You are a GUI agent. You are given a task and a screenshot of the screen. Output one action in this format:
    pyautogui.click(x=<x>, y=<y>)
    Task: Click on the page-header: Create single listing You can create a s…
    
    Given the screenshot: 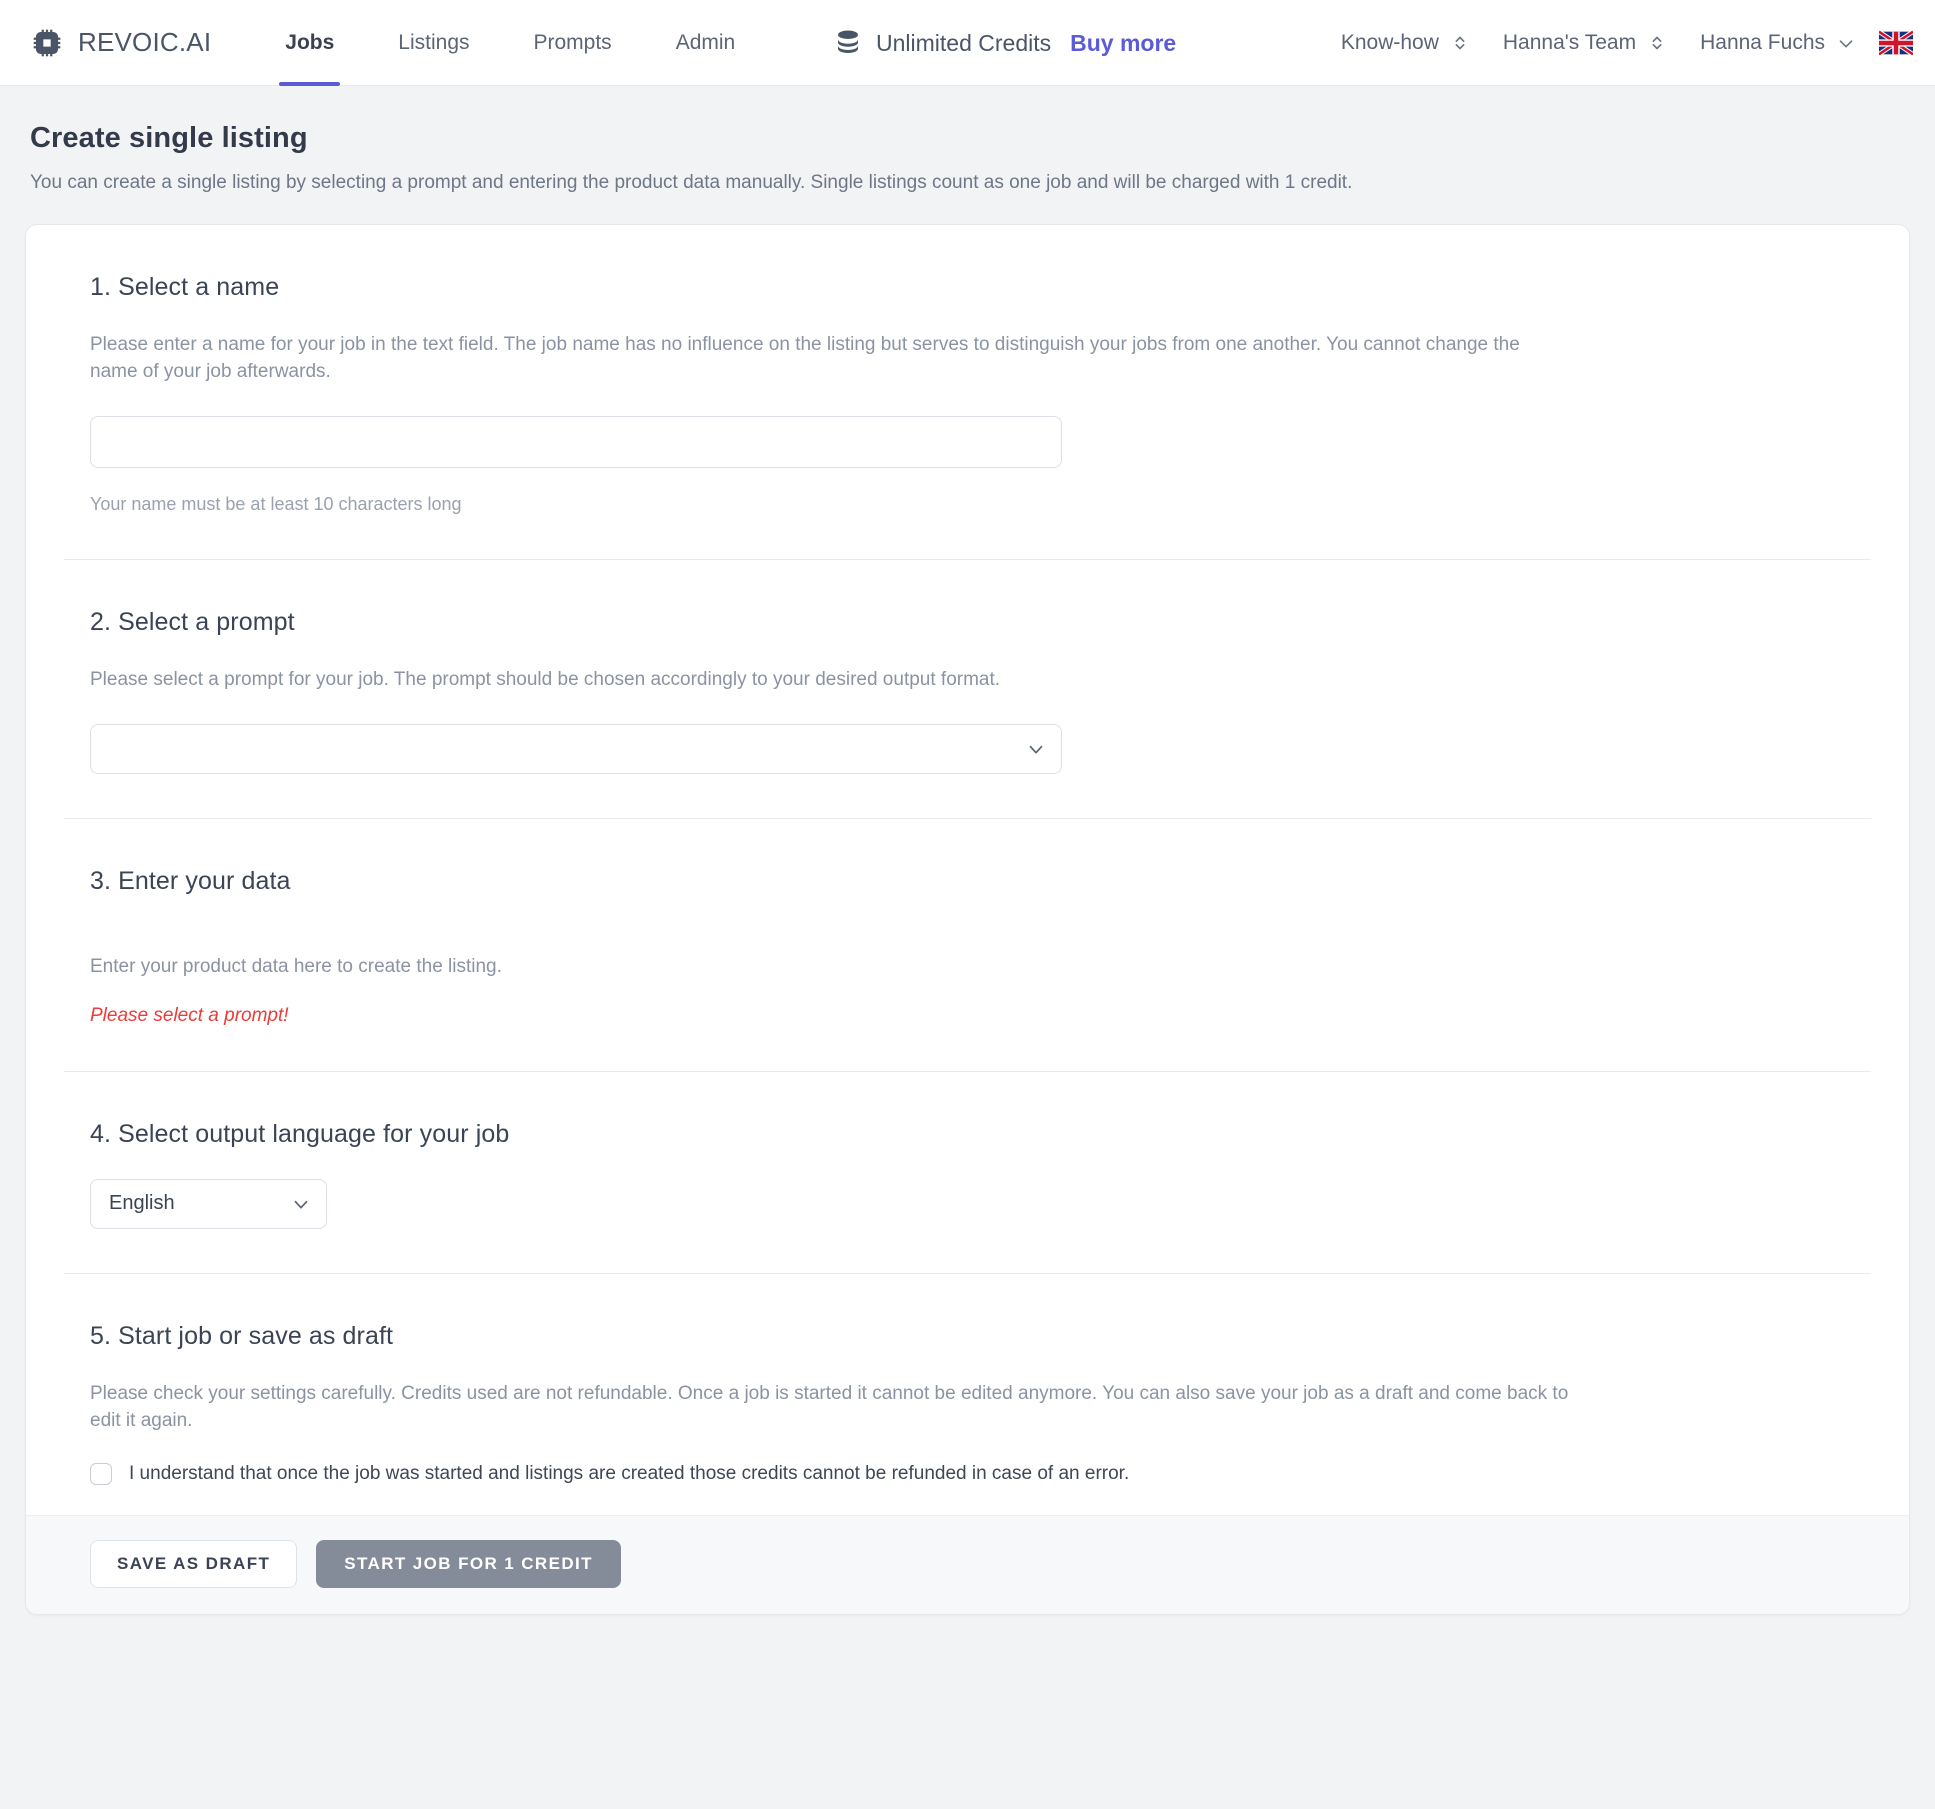 What is the action you would take?
    pyautogui.click(x=967, y=140)
    